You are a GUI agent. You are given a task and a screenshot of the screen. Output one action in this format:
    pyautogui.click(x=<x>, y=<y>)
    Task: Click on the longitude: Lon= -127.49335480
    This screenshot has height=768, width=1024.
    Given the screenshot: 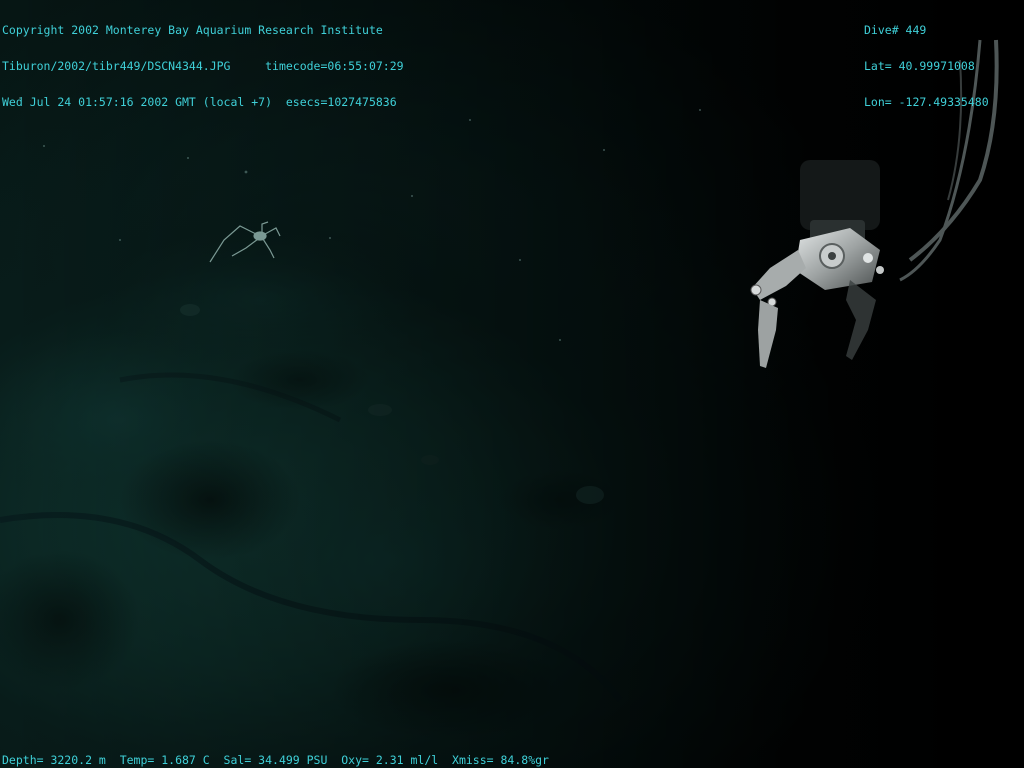 What is the action you would take?
    pyautogui.click(x=926, y=102)
    